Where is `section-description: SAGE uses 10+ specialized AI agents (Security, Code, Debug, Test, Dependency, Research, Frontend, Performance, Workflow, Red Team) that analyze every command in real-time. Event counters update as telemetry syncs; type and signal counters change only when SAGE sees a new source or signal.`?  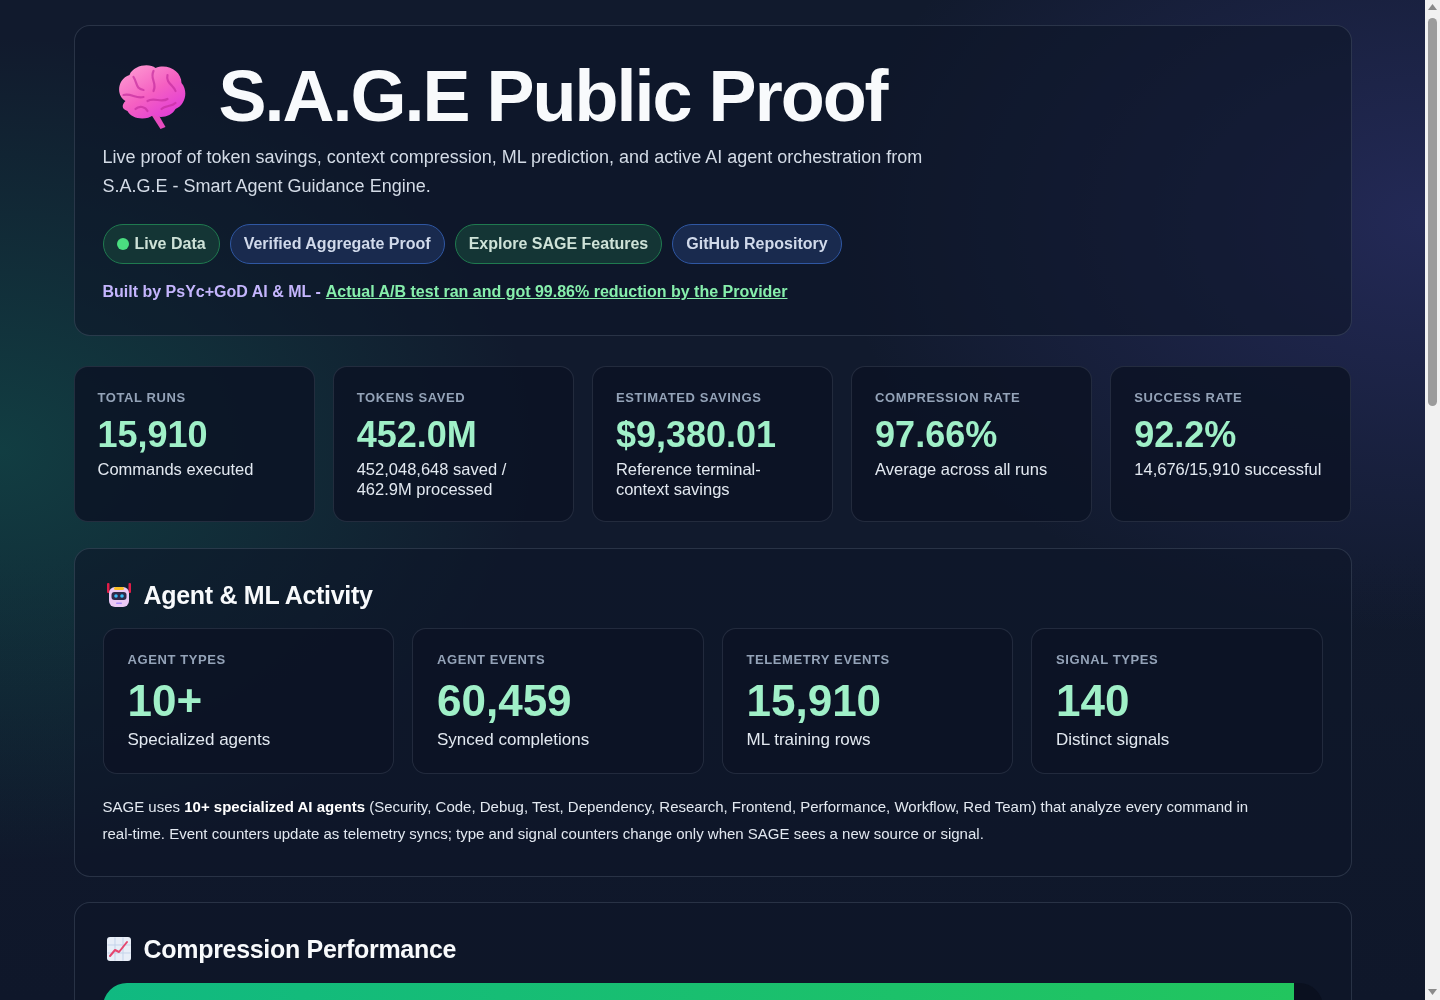
section-description: SAGE uses 10+ specialized AI agents (Security, Code, Debug, Test, Dependency, Research, Frontend, Performance, Workflow, Red Team) that analyze every command in real-time. Event counters update as telemetry syncs; type and signal counters change only when SAGE sees a new source or signal. is located at coordinates (676, 820).